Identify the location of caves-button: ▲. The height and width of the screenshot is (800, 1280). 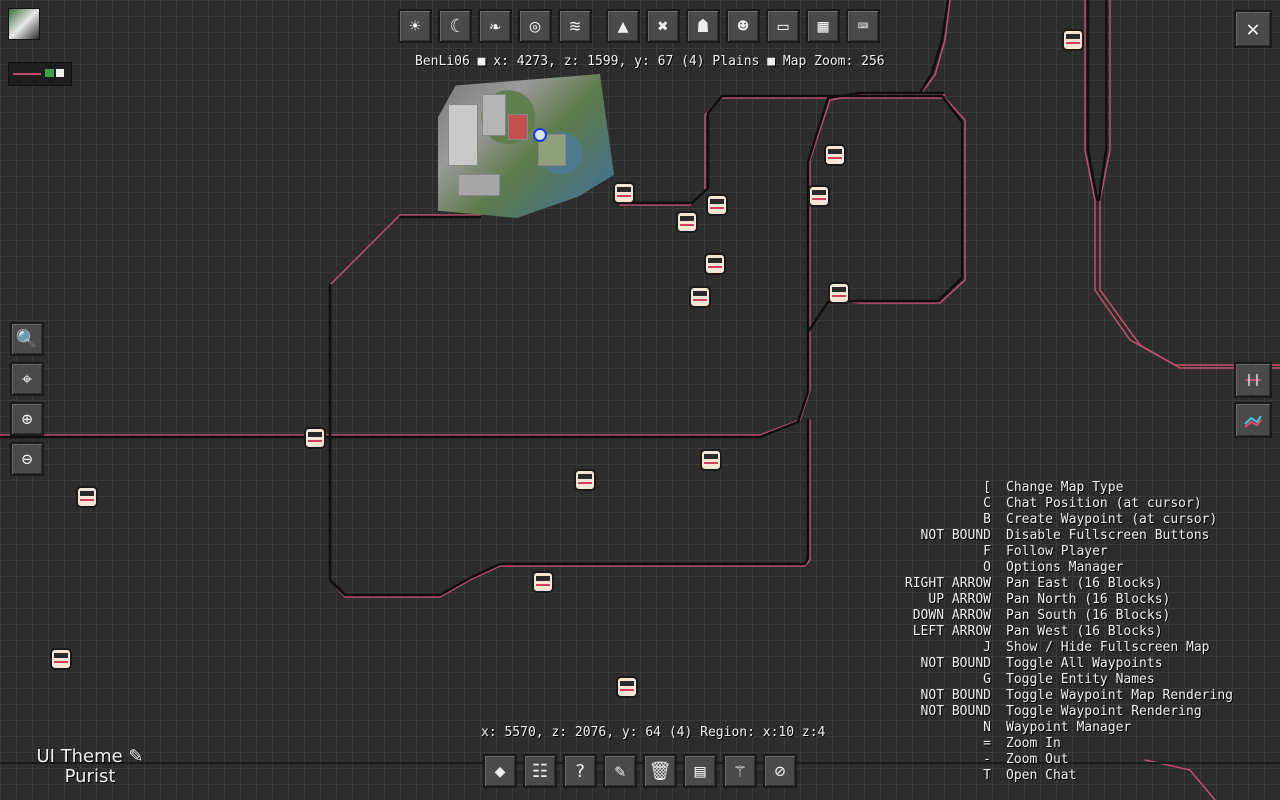
(623, 26).